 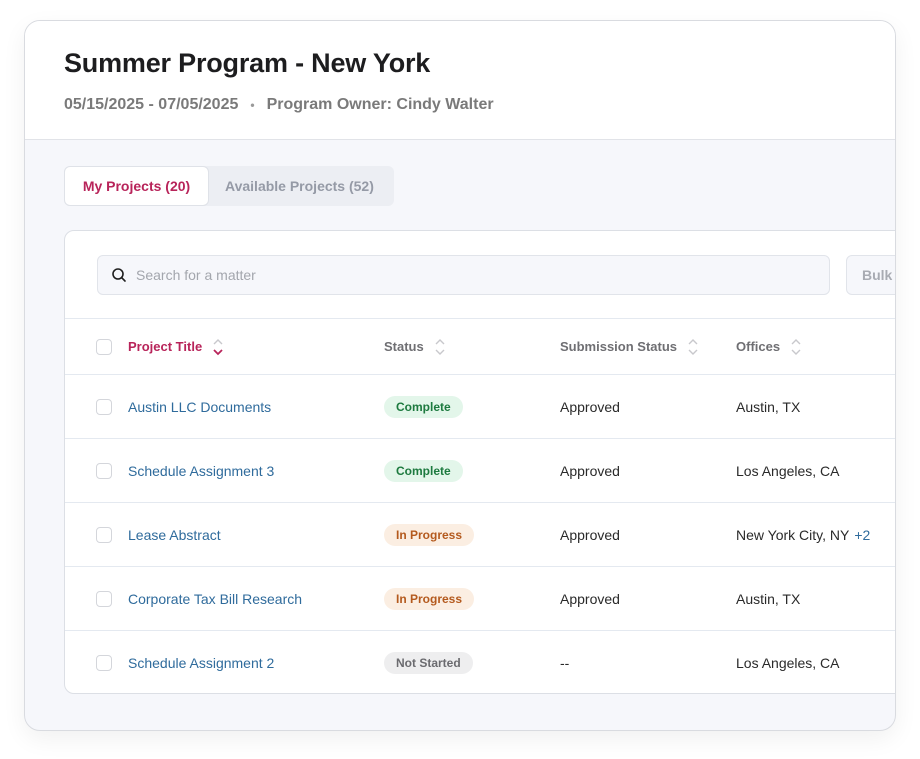 I want to click on column-header-submission-status: Submission Status, so click(x=629, y=347).